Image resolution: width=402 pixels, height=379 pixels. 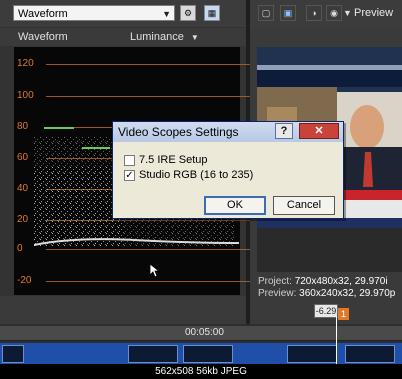 What do you see at coordinates (173, 160) in the screenshot?
I see `ire-setup-label: 7.5 IRE Setup` at bounding box center [173, 160].